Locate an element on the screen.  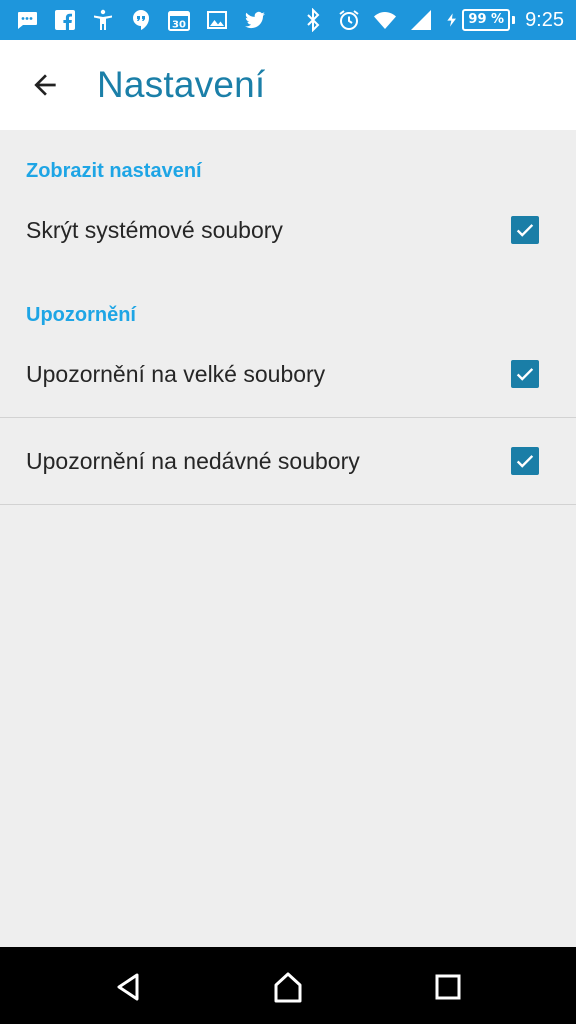
back-triangle-icon is located at coordinates (128, 987).